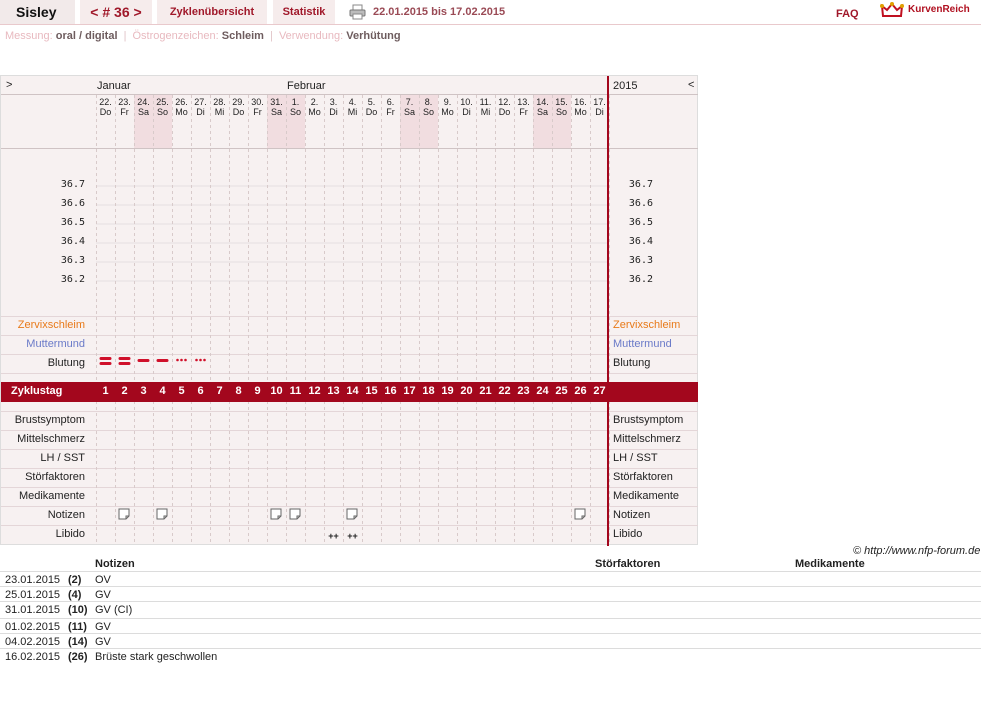  I want to click on row-label-muttermund: Muttermund, so click(55, 344).